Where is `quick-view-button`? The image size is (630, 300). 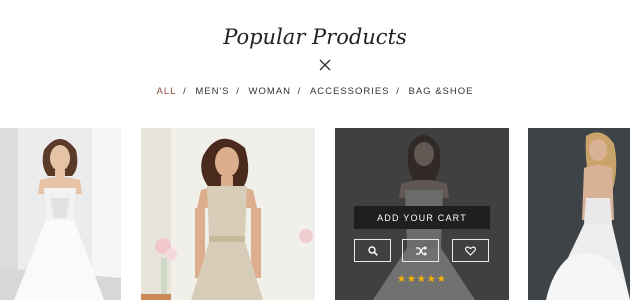 quick-view-button is located at coordinates (372, 250).